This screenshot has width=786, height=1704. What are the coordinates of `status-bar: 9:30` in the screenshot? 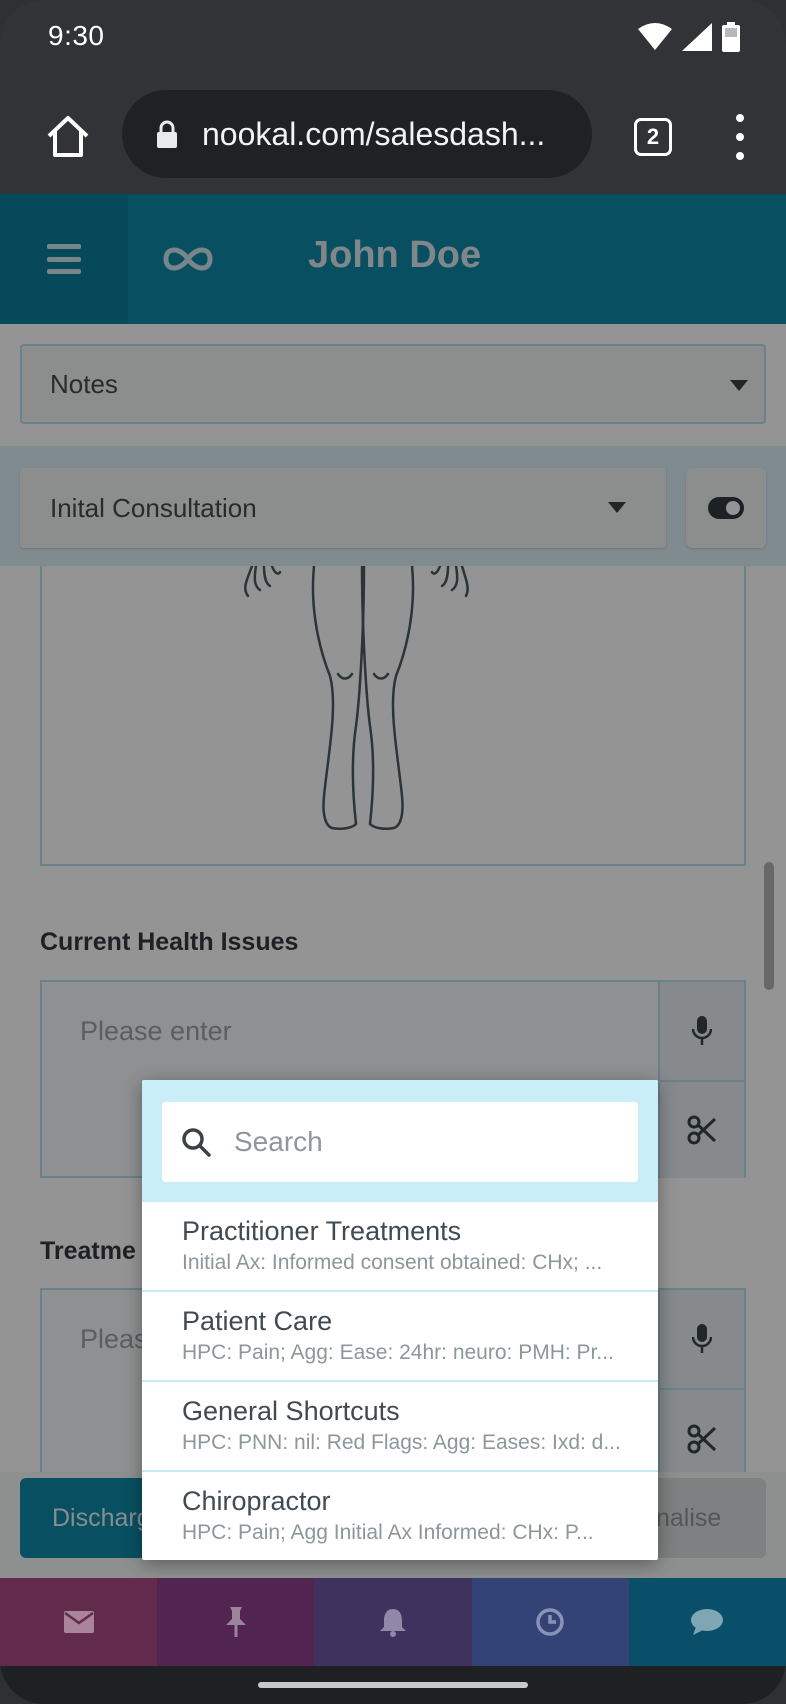 It's located at (393, 38).